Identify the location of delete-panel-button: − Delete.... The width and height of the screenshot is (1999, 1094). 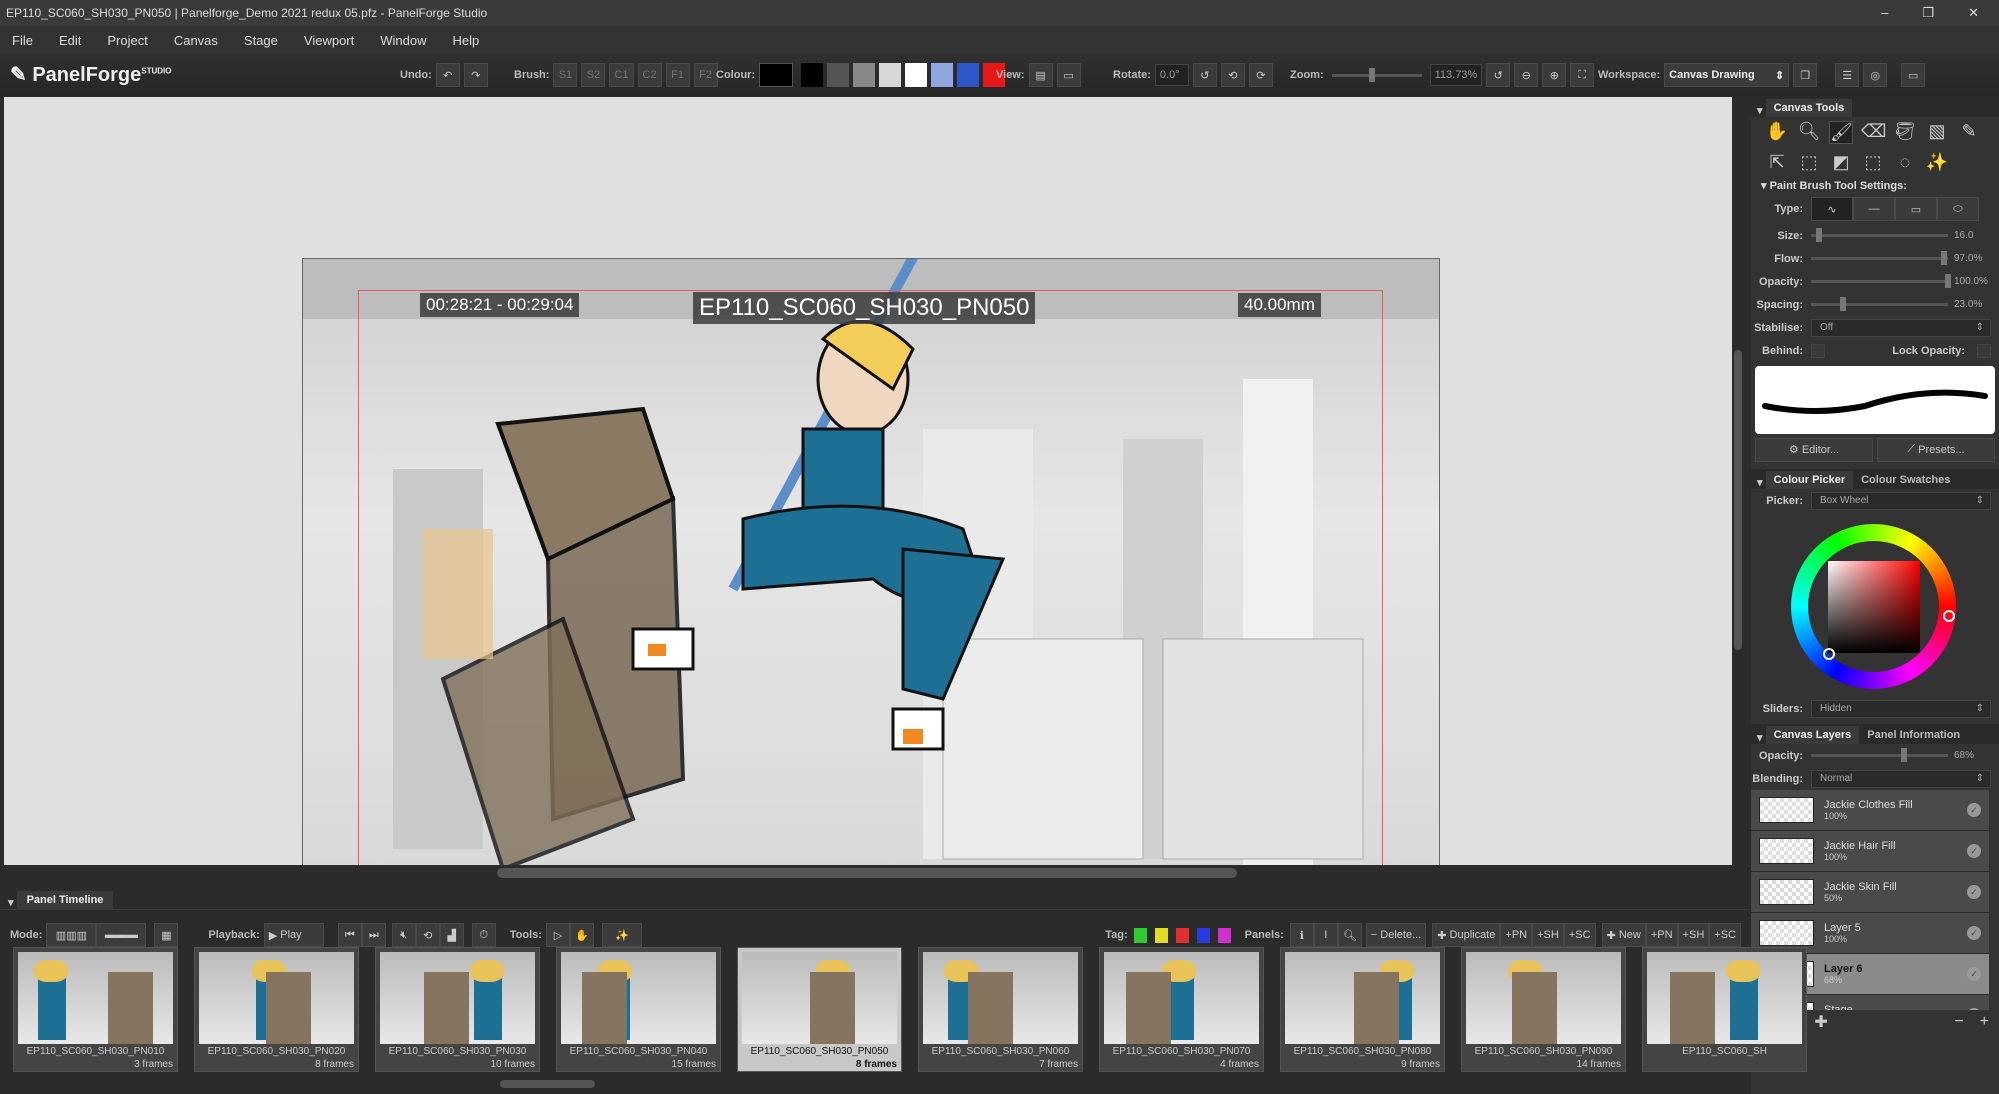
(1396, 935).